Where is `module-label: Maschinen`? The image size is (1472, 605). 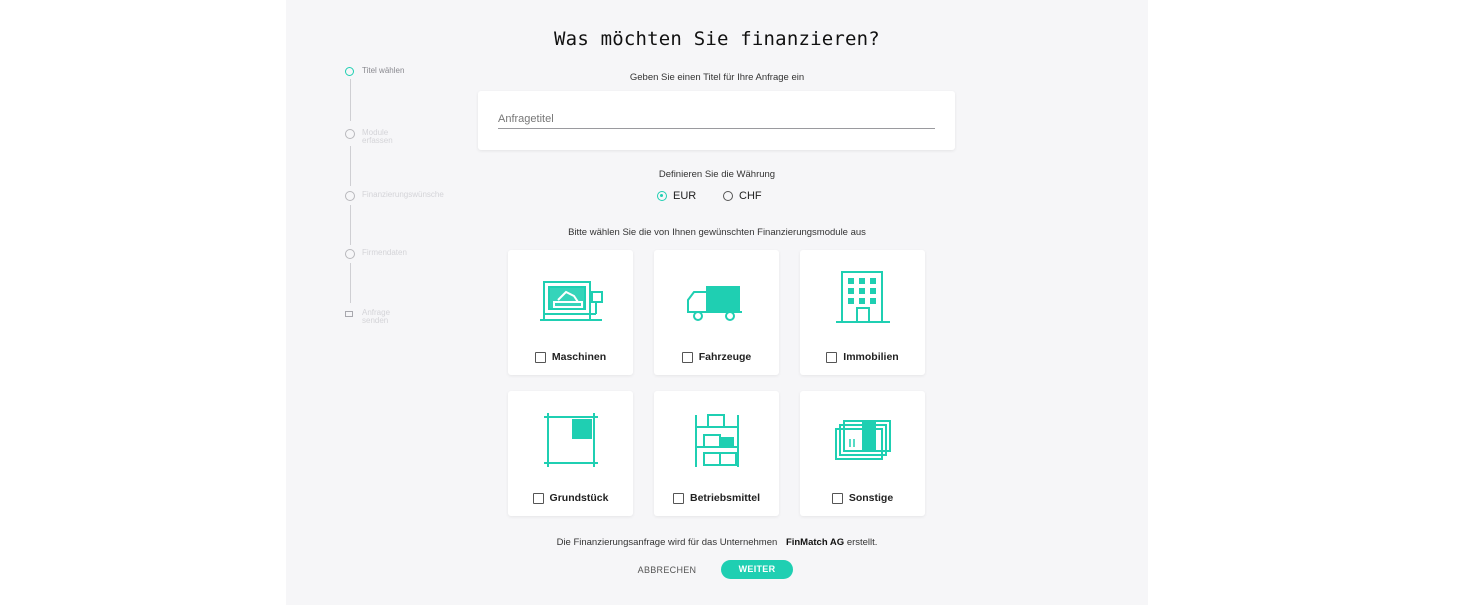
module-label: Maschinen is located at coordinates (579, 357).